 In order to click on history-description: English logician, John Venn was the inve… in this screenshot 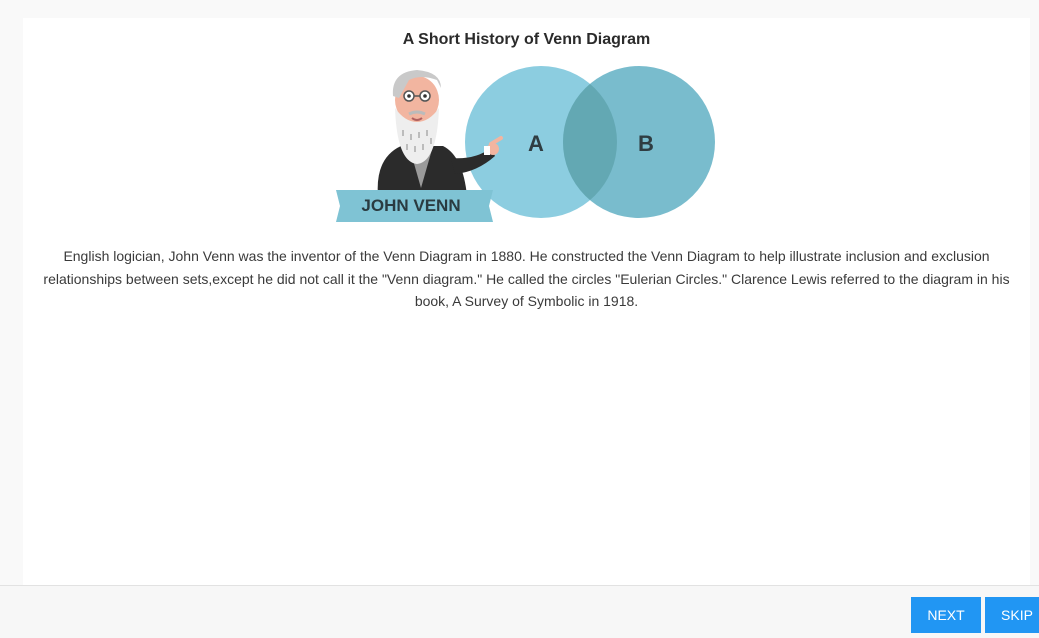, I will do `click(526, 278)`.